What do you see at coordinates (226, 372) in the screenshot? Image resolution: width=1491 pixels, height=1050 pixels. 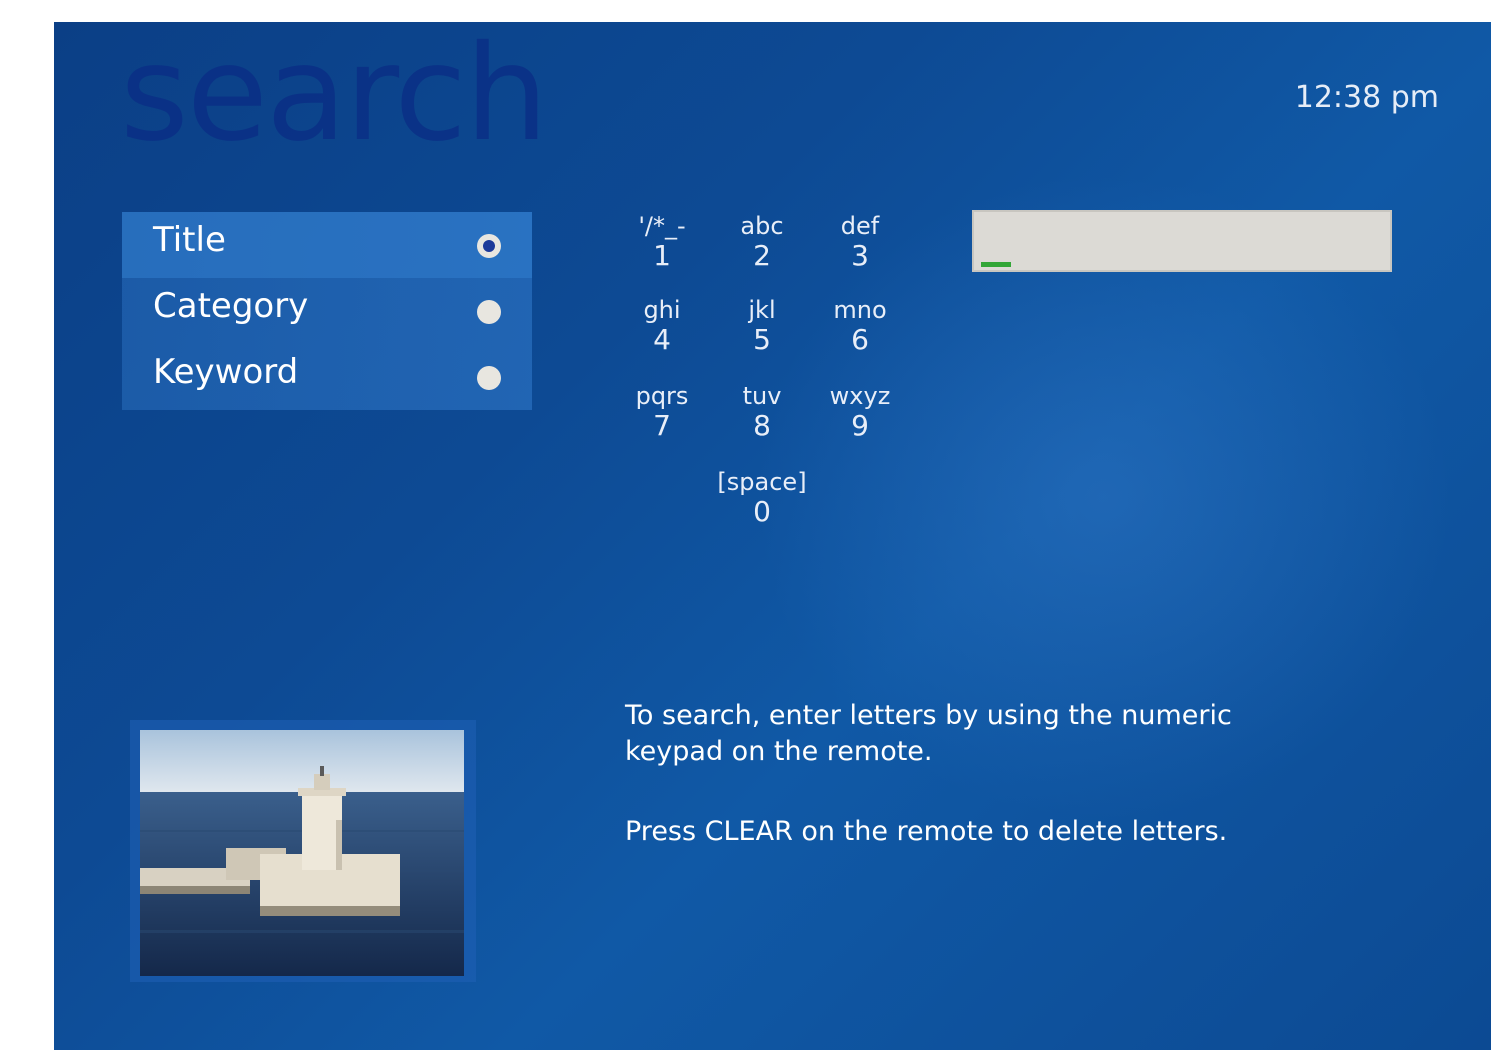 I see `option-keyword-label: Keyword` at bounding box center [226, 372].